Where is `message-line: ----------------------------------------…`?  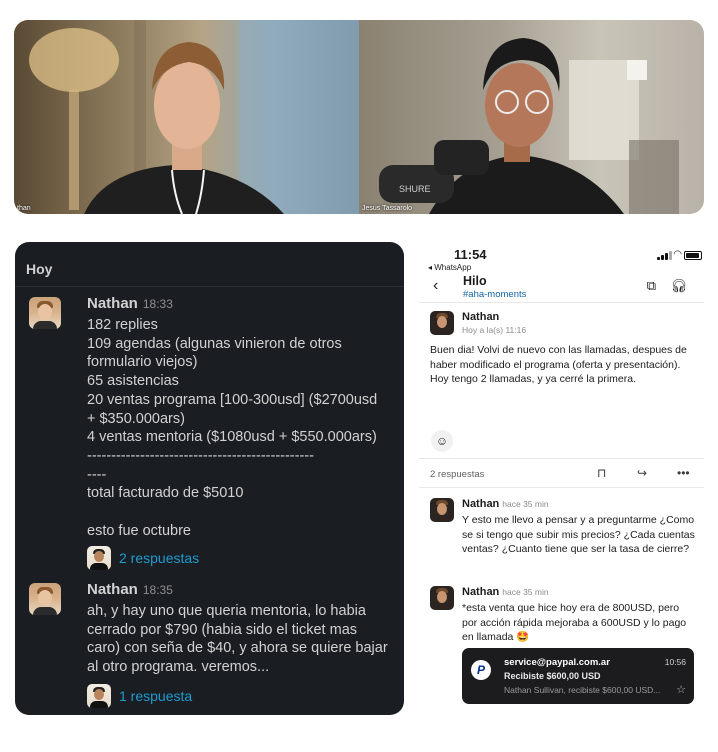
message-line: ----------------------------------------… is located at coordinates (200, 455).